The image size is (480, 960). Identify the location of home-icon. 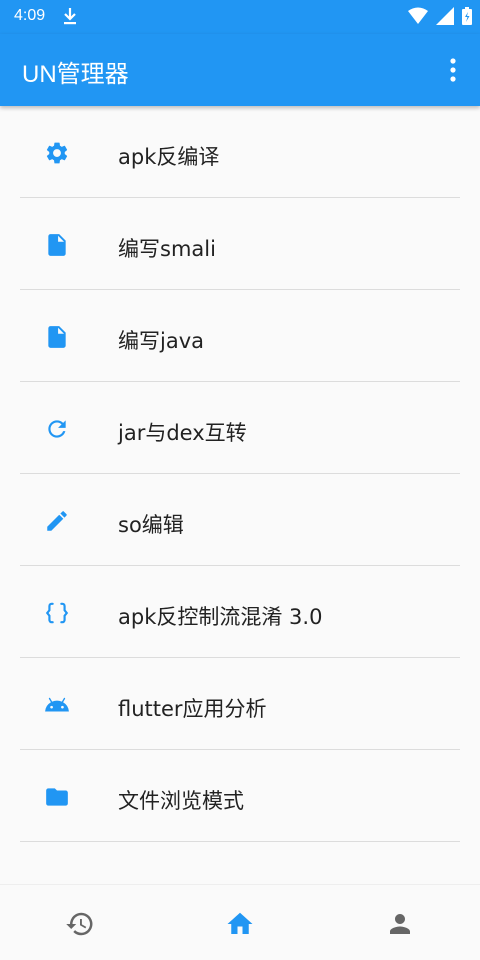
(240, 924).